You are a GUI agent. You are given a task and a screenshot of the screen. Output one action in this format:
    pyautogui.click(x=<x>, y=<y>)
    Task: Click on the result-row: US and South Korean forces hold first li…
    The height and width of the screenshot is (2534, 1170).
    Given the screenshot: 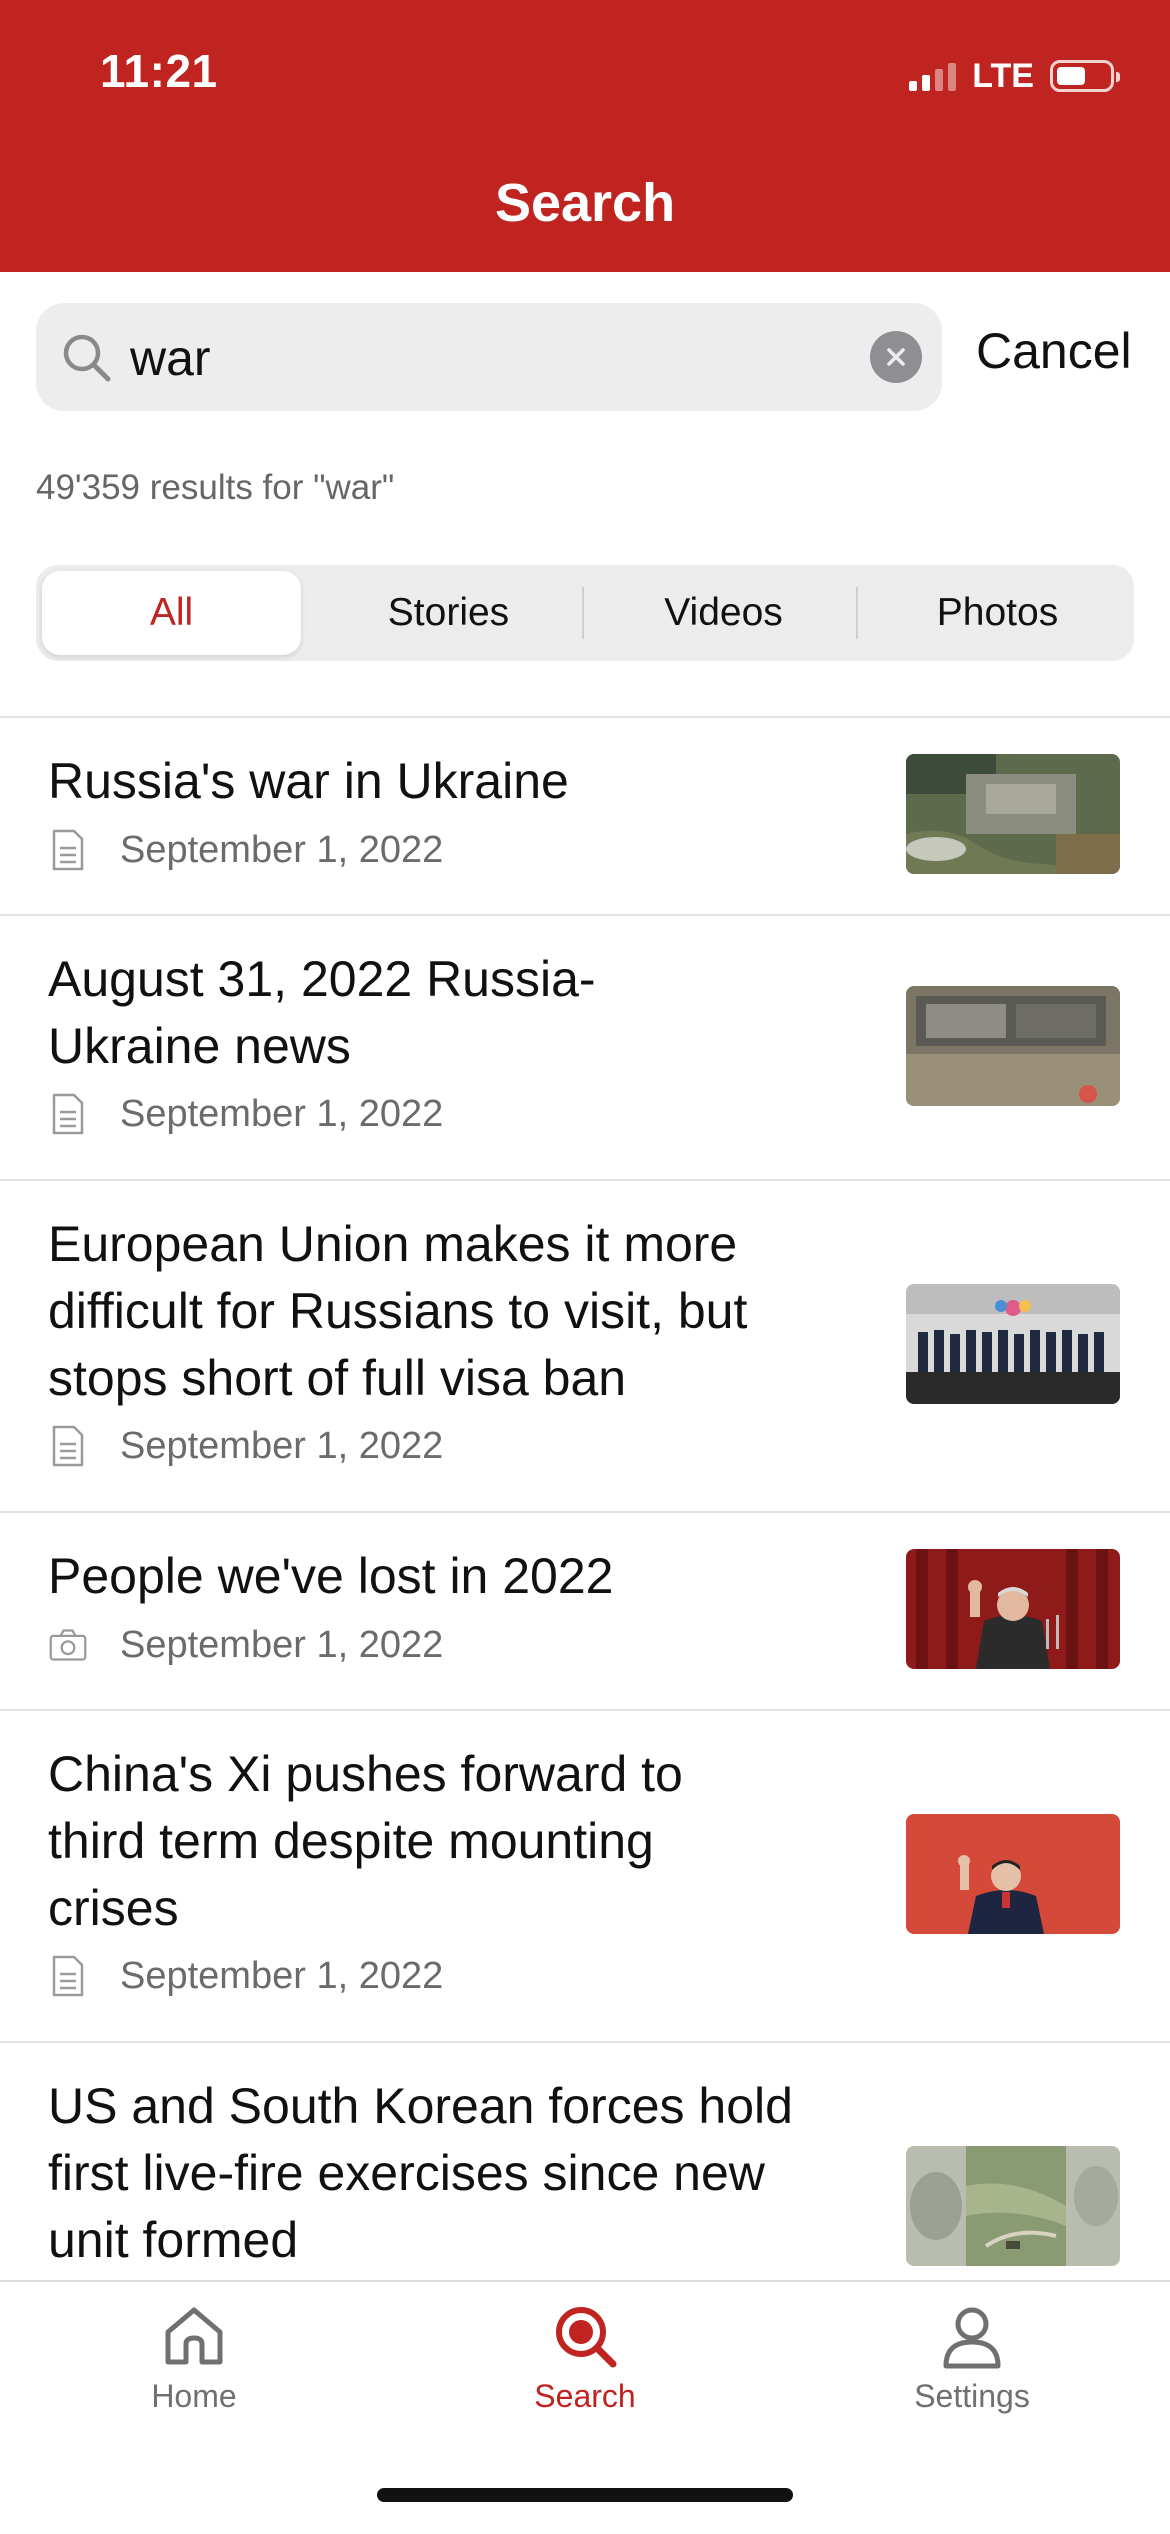 What is the action you would take?
    pyautogui.click(x=585, y=2173)
    